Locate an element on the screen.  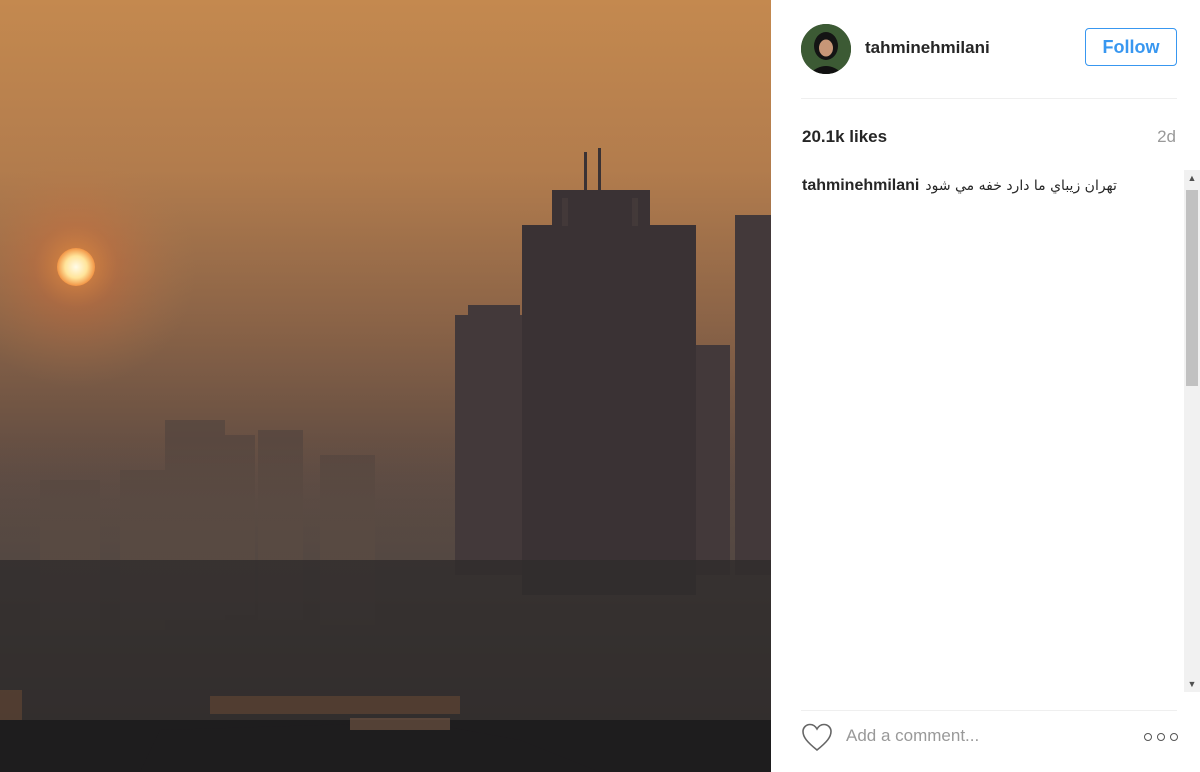
scrollbar-thumb is located at coordinates (1192, 288).